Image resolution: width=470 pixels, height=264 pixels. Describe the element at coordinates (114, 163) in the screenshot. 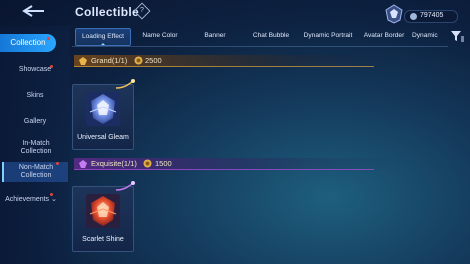

I see `section-label: Exquisite(1/1)` at that location.